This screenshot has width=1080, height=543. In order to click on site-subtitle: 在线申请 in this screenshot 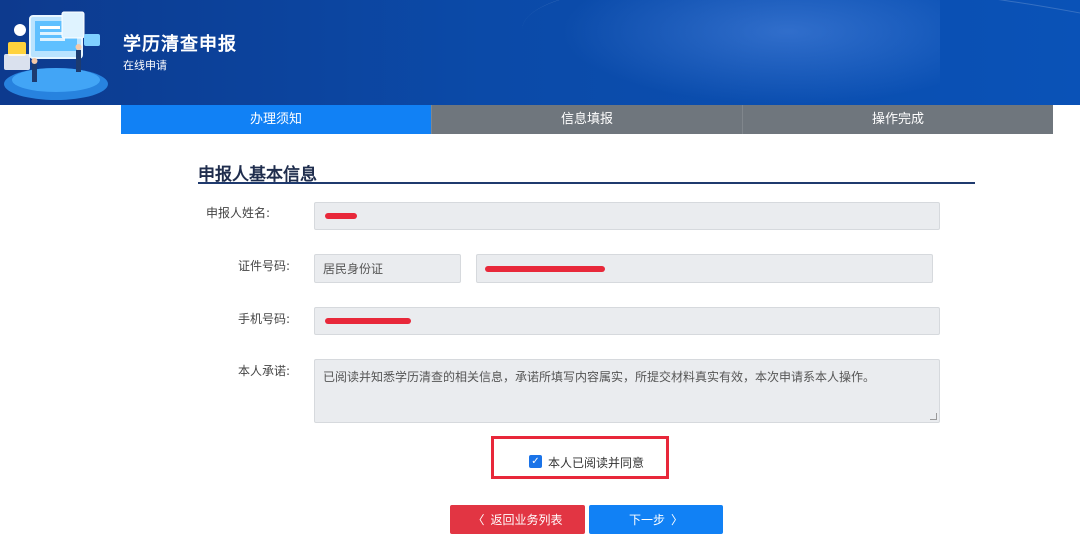, I will do `click(145, 65)`.